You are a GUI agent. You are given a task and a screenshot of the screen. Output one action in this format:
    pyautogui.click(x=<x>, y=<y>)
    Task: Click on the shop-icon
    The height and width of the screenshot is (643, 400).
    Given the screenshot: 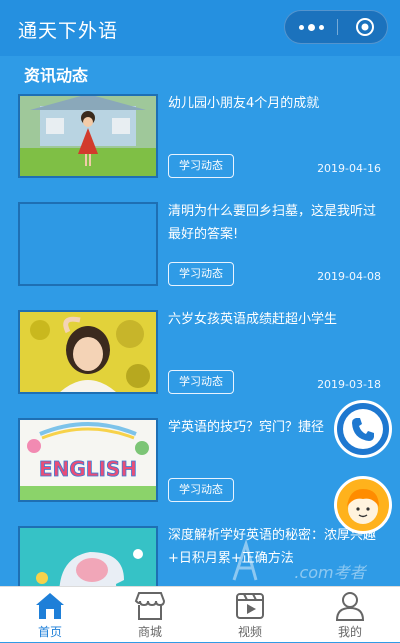 What is the action you would take?
    pyautogui.click(x=150, y=606)
    